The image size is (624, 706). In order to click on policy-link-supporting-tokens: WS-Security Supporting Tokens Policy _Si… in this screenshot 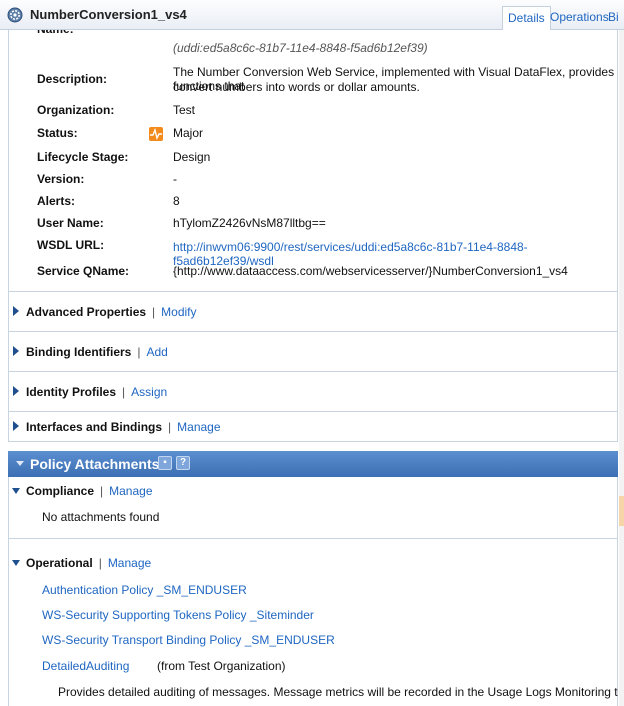, I will do `click(178, 615)`.